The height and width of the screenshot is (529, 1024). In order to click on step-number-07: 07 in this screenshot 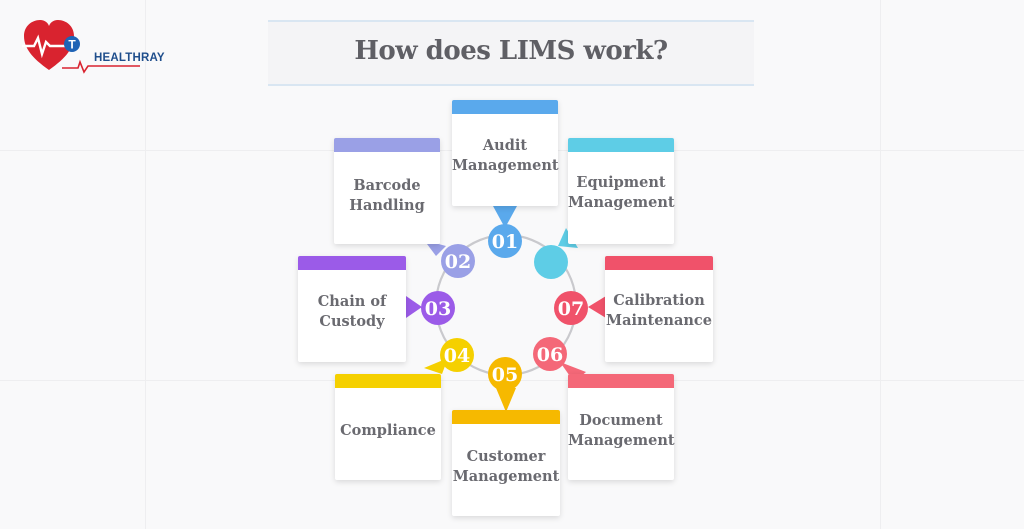, I will do `click(571, 308)`.